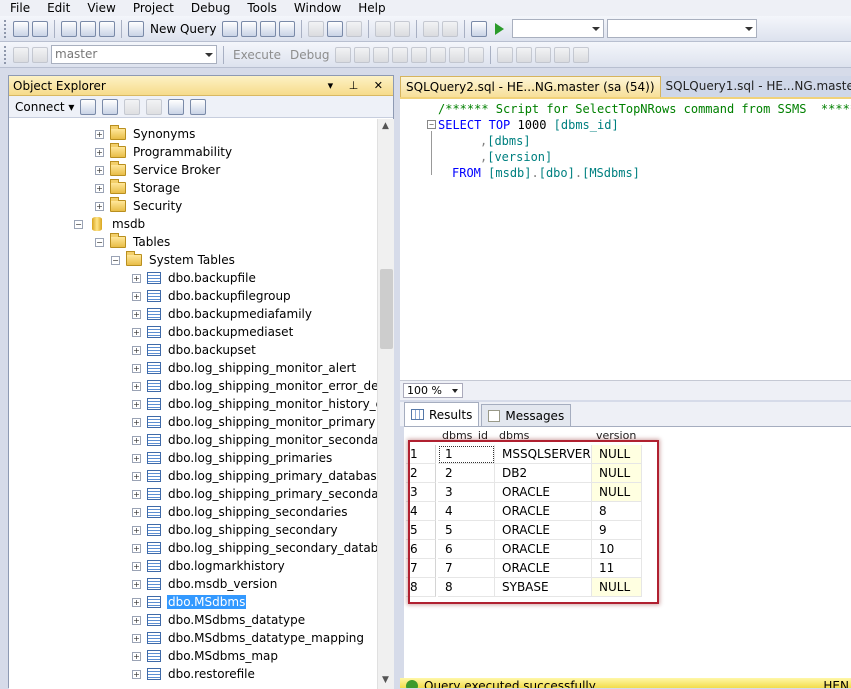 The height and width of the screenshot is (689, 851). I want to click on redo-icon, so click(402, 28).